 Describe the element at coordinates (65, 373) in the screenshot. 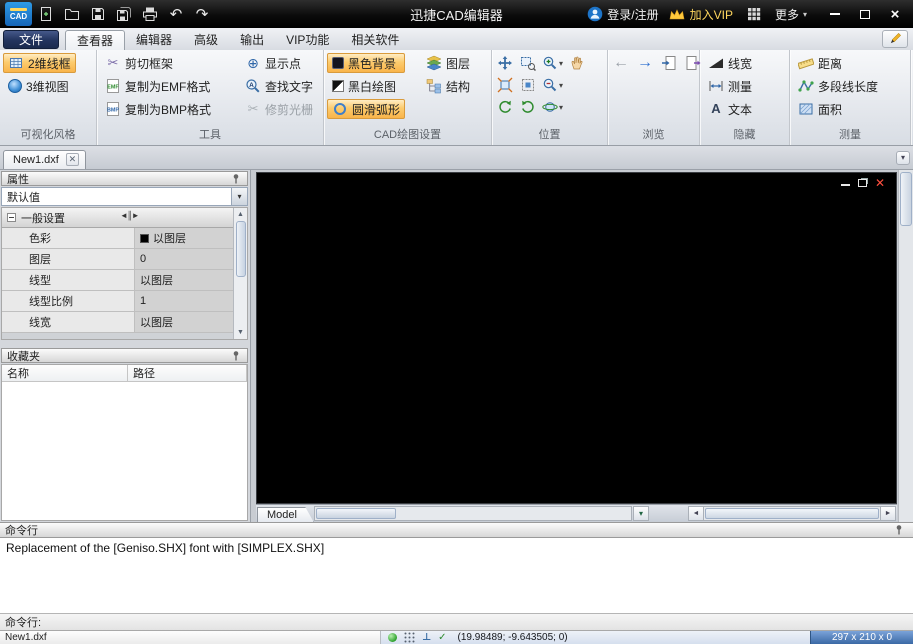

I see `favorites-col-name: 名称` at that location.